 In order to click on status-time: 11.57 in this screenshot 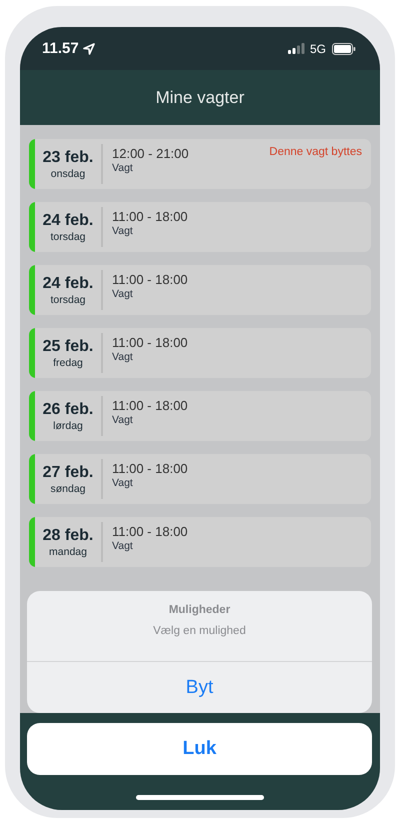, I will do `click(60, 48)`.